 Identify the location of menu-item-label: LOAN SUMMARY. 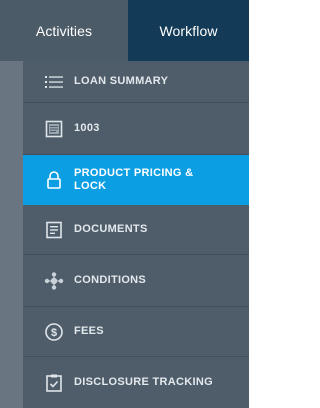
(121, 81).